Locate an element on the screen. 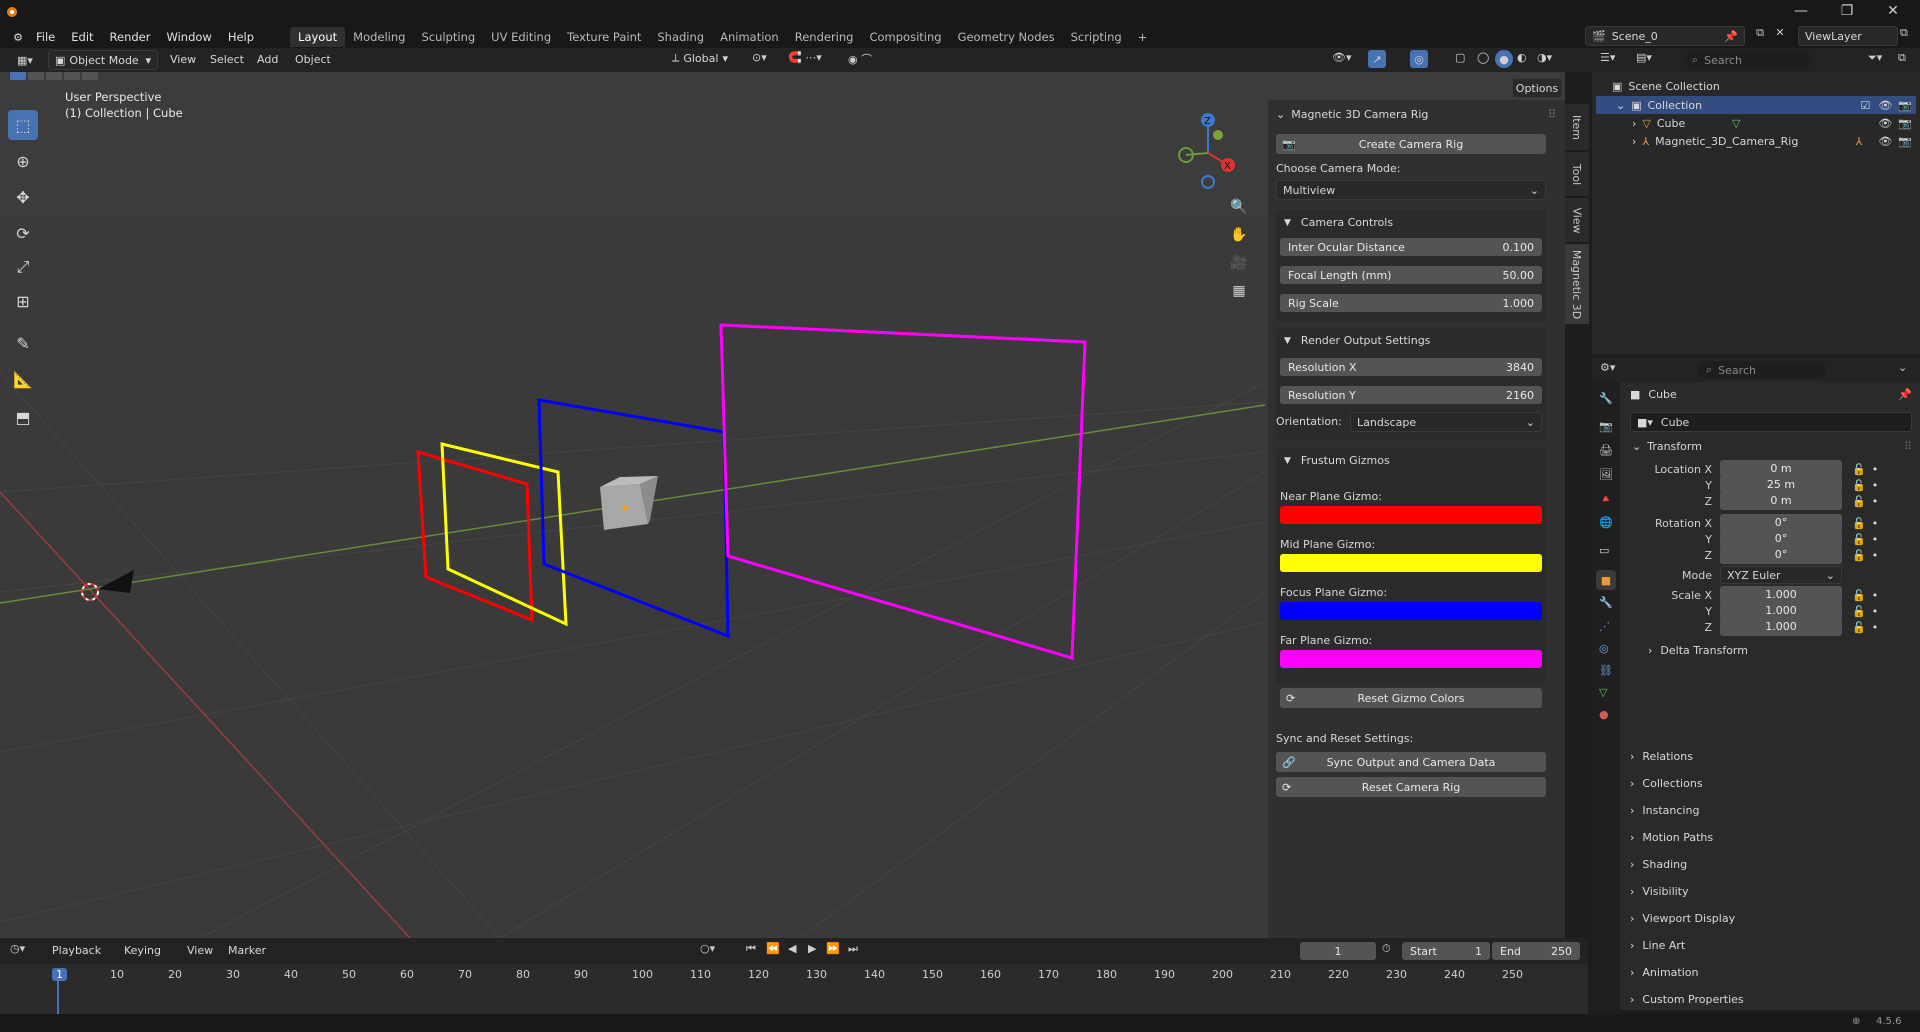  mode-selector: ▣ Object Mode ▾ is located at coordinates (103, 60).